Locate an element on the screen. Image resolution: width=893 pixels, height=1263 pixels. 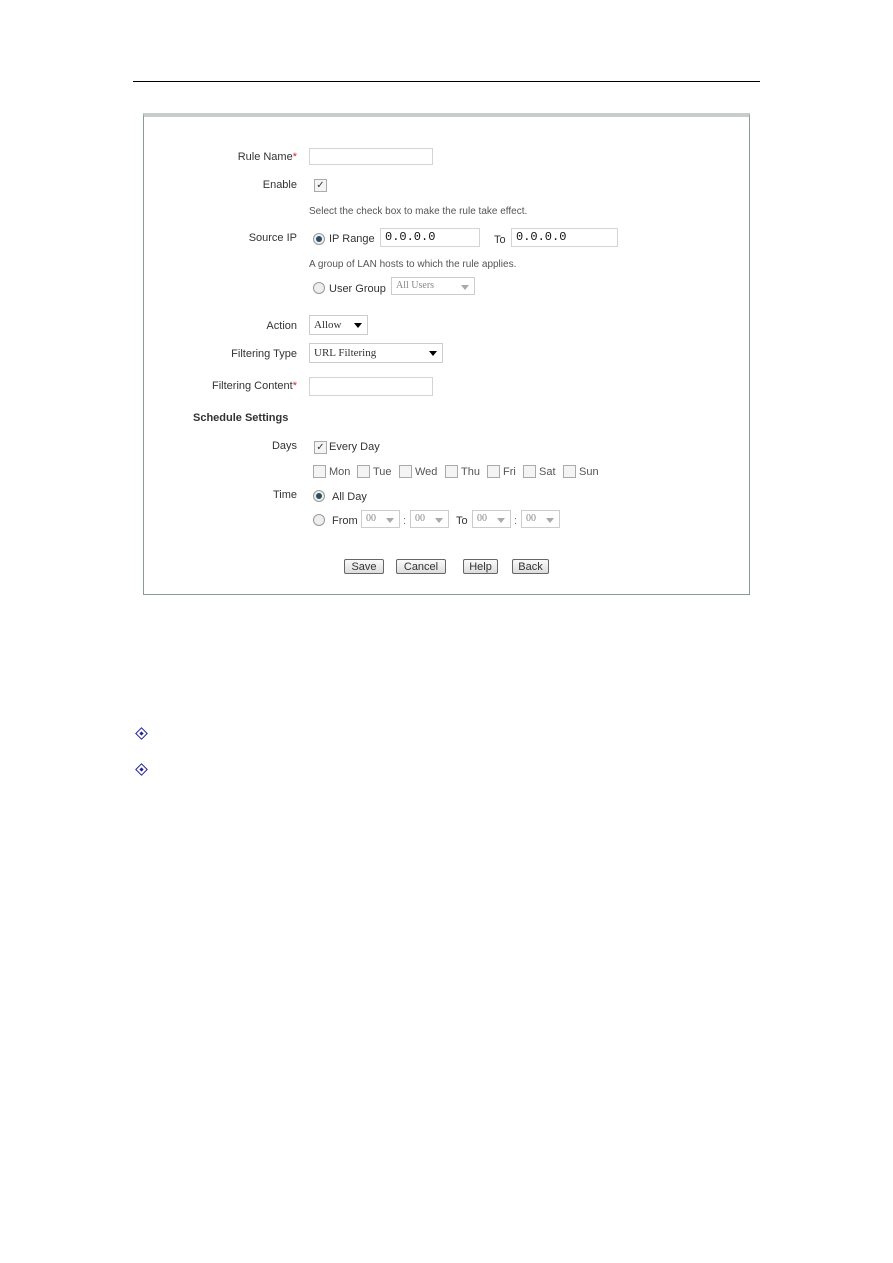
sat-label: Sat is located at coordinates (547, 472).